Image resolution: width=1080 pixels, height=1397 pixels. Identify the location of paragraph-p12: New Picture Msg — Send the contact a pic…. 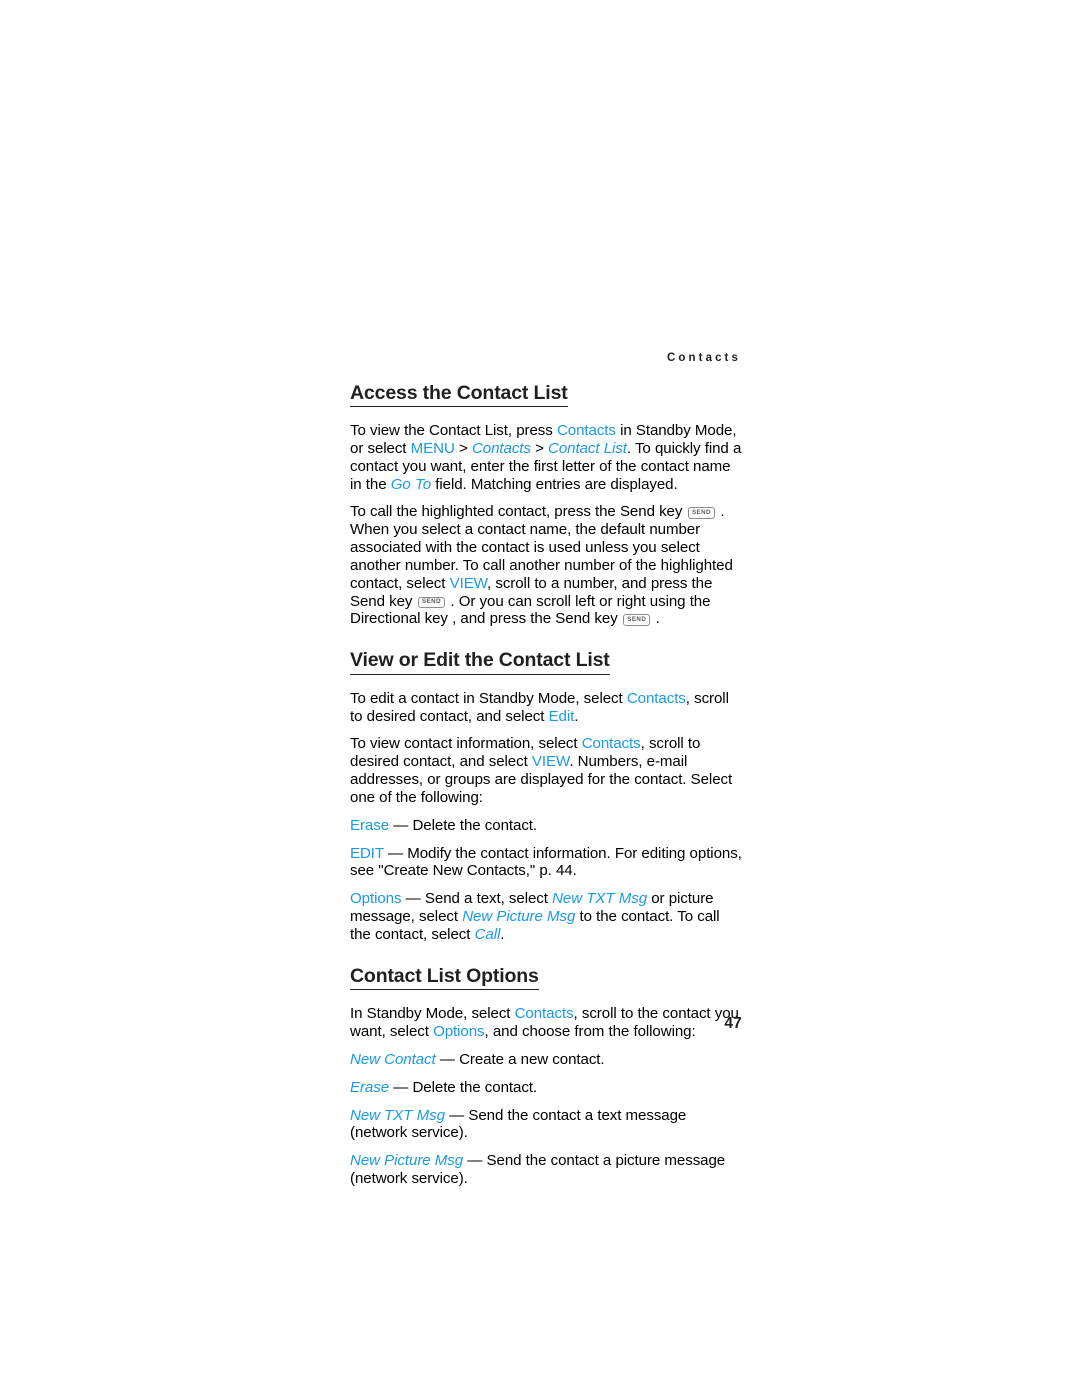
(546, 1170).